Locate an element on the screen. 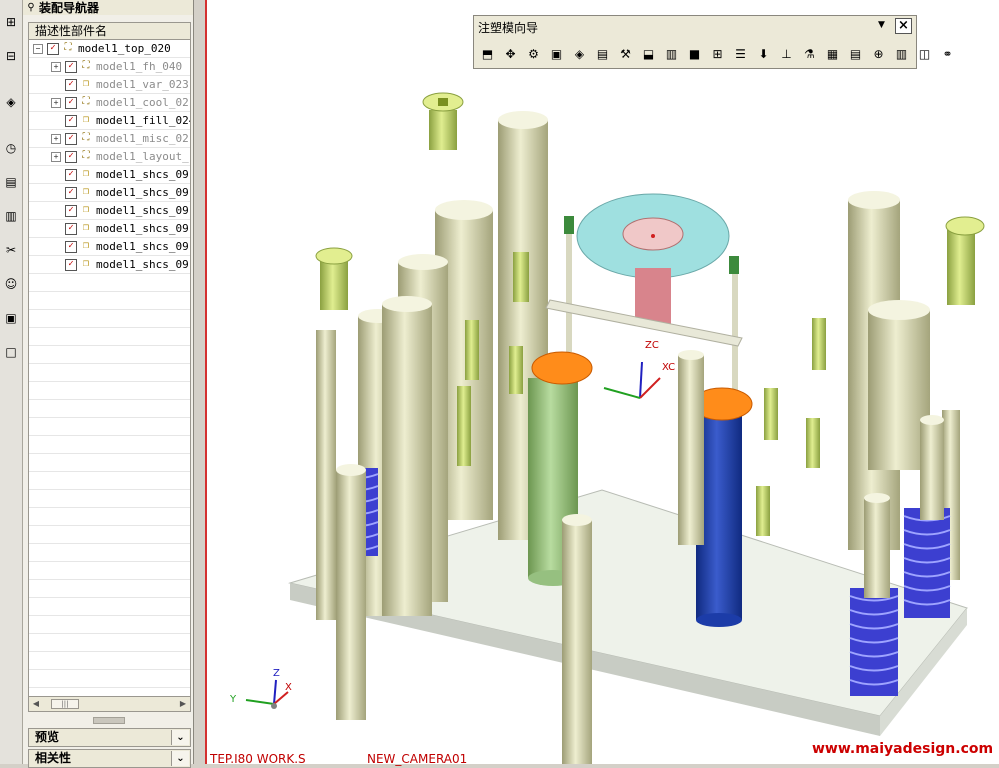  process-studio-tab-icon: ✂ is located at coordinates (11, 250).